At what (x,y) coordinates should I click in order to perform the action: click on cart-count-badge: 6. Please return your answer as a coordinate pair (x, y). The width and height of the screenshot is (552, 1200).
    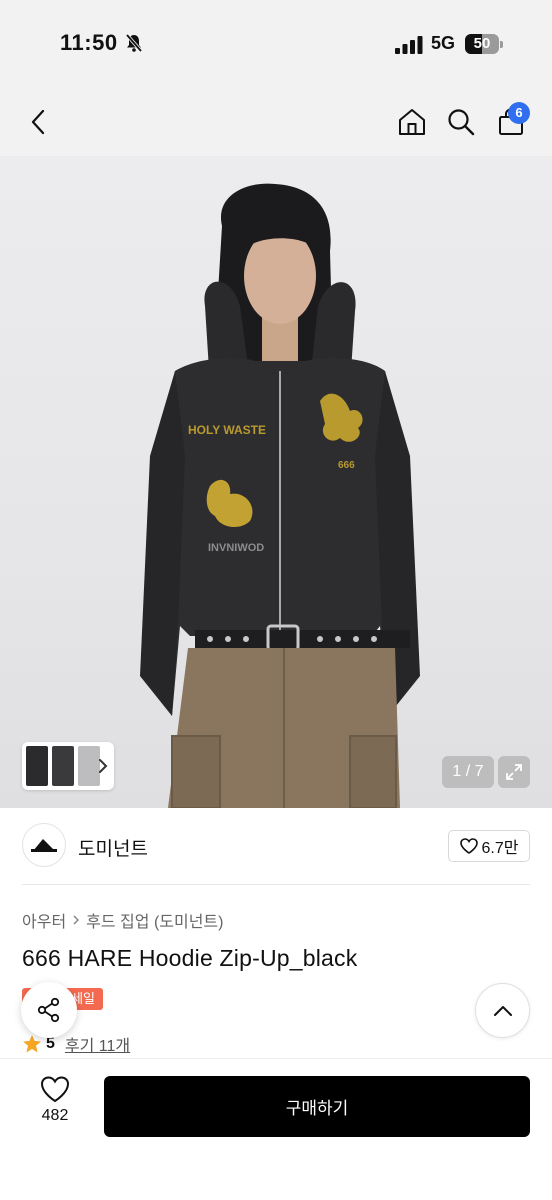
    Looking at the image, I should click on (519, 113).